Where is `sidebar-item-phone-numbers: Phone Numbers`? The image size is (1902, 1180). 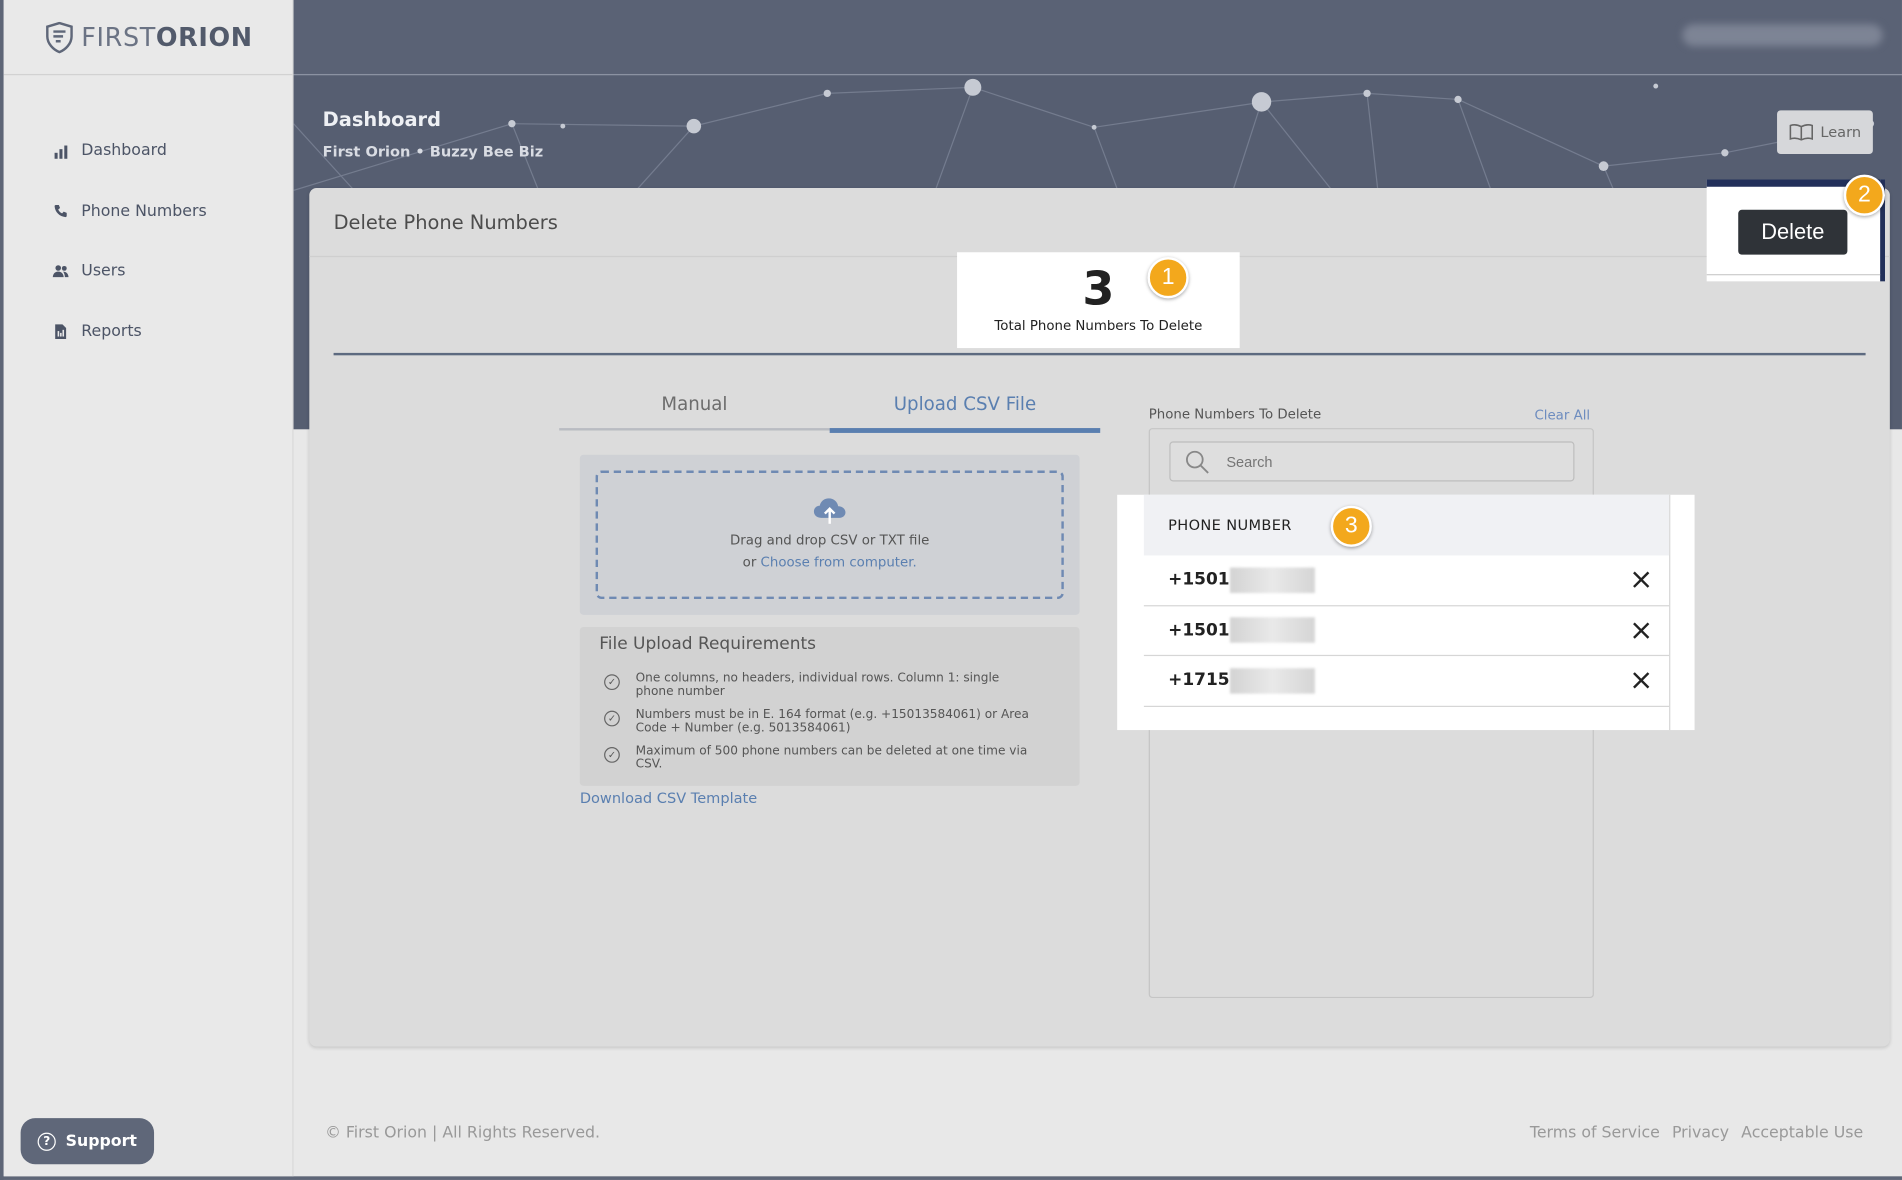
sidebar-item-phone-numbers: Phone Numbers is located at coordinates (148, 211).